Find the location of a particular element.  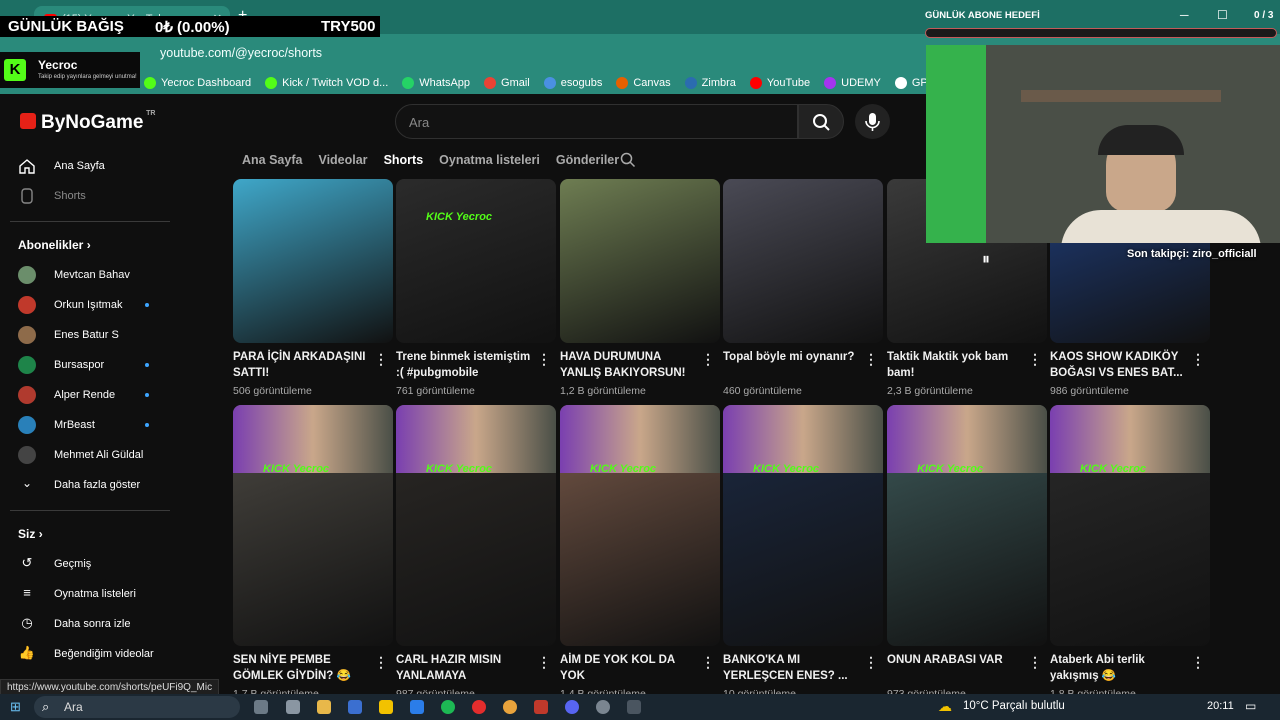

bookmark-item: WhatsApp is located at coordinates (436, 83).